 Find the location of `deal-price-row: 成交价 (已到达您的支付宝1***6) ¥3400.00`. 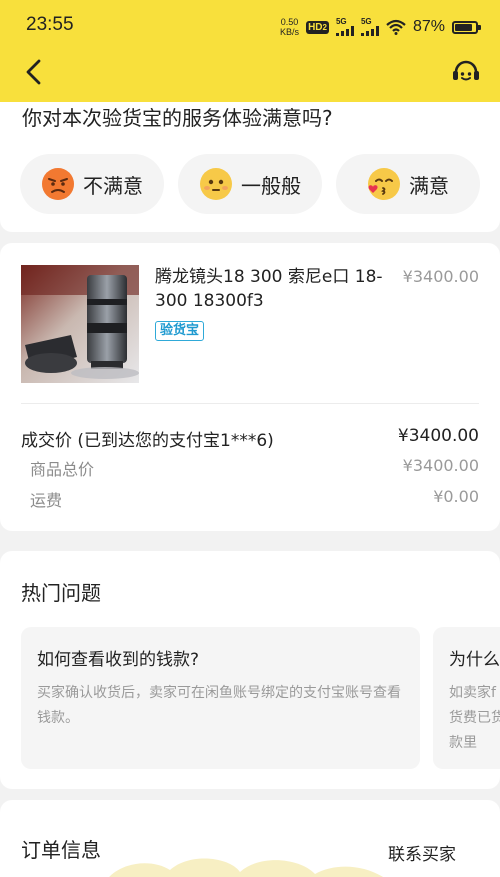

deal-price-row: 成交价 (已到达您的支付宝1***6) ¥3400.00 is located at coordinates (250, 440).